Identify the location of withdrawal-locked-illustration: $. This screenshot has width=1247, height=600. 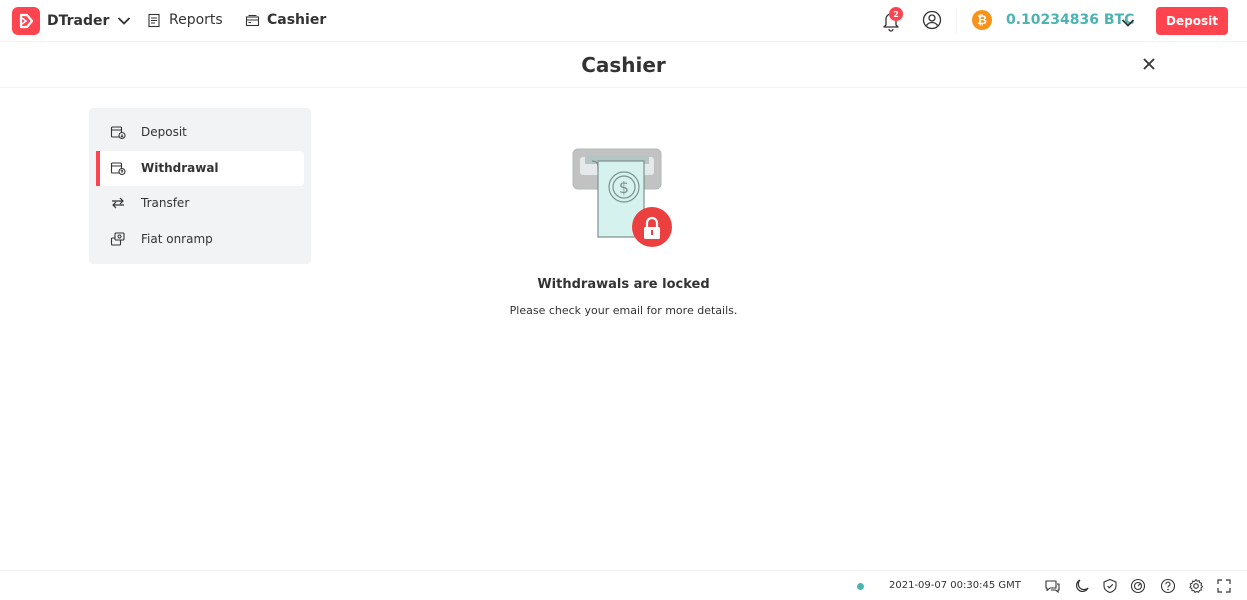
(624, 201).